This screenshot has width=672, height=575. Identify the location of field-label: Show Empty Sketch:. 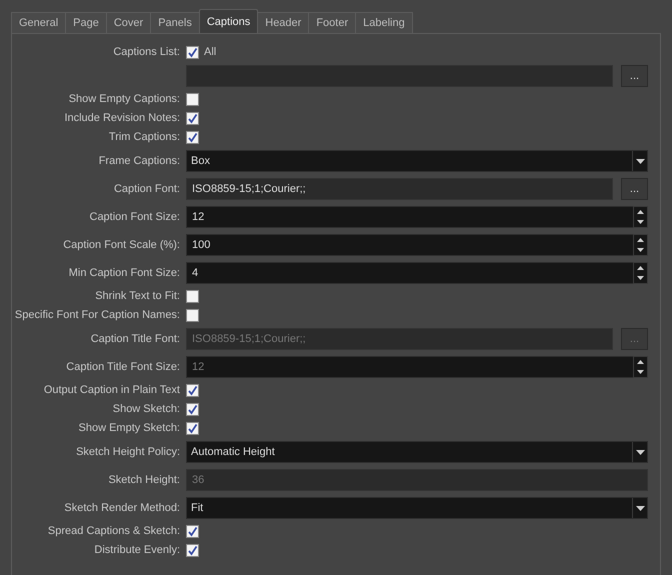
(129, 428).